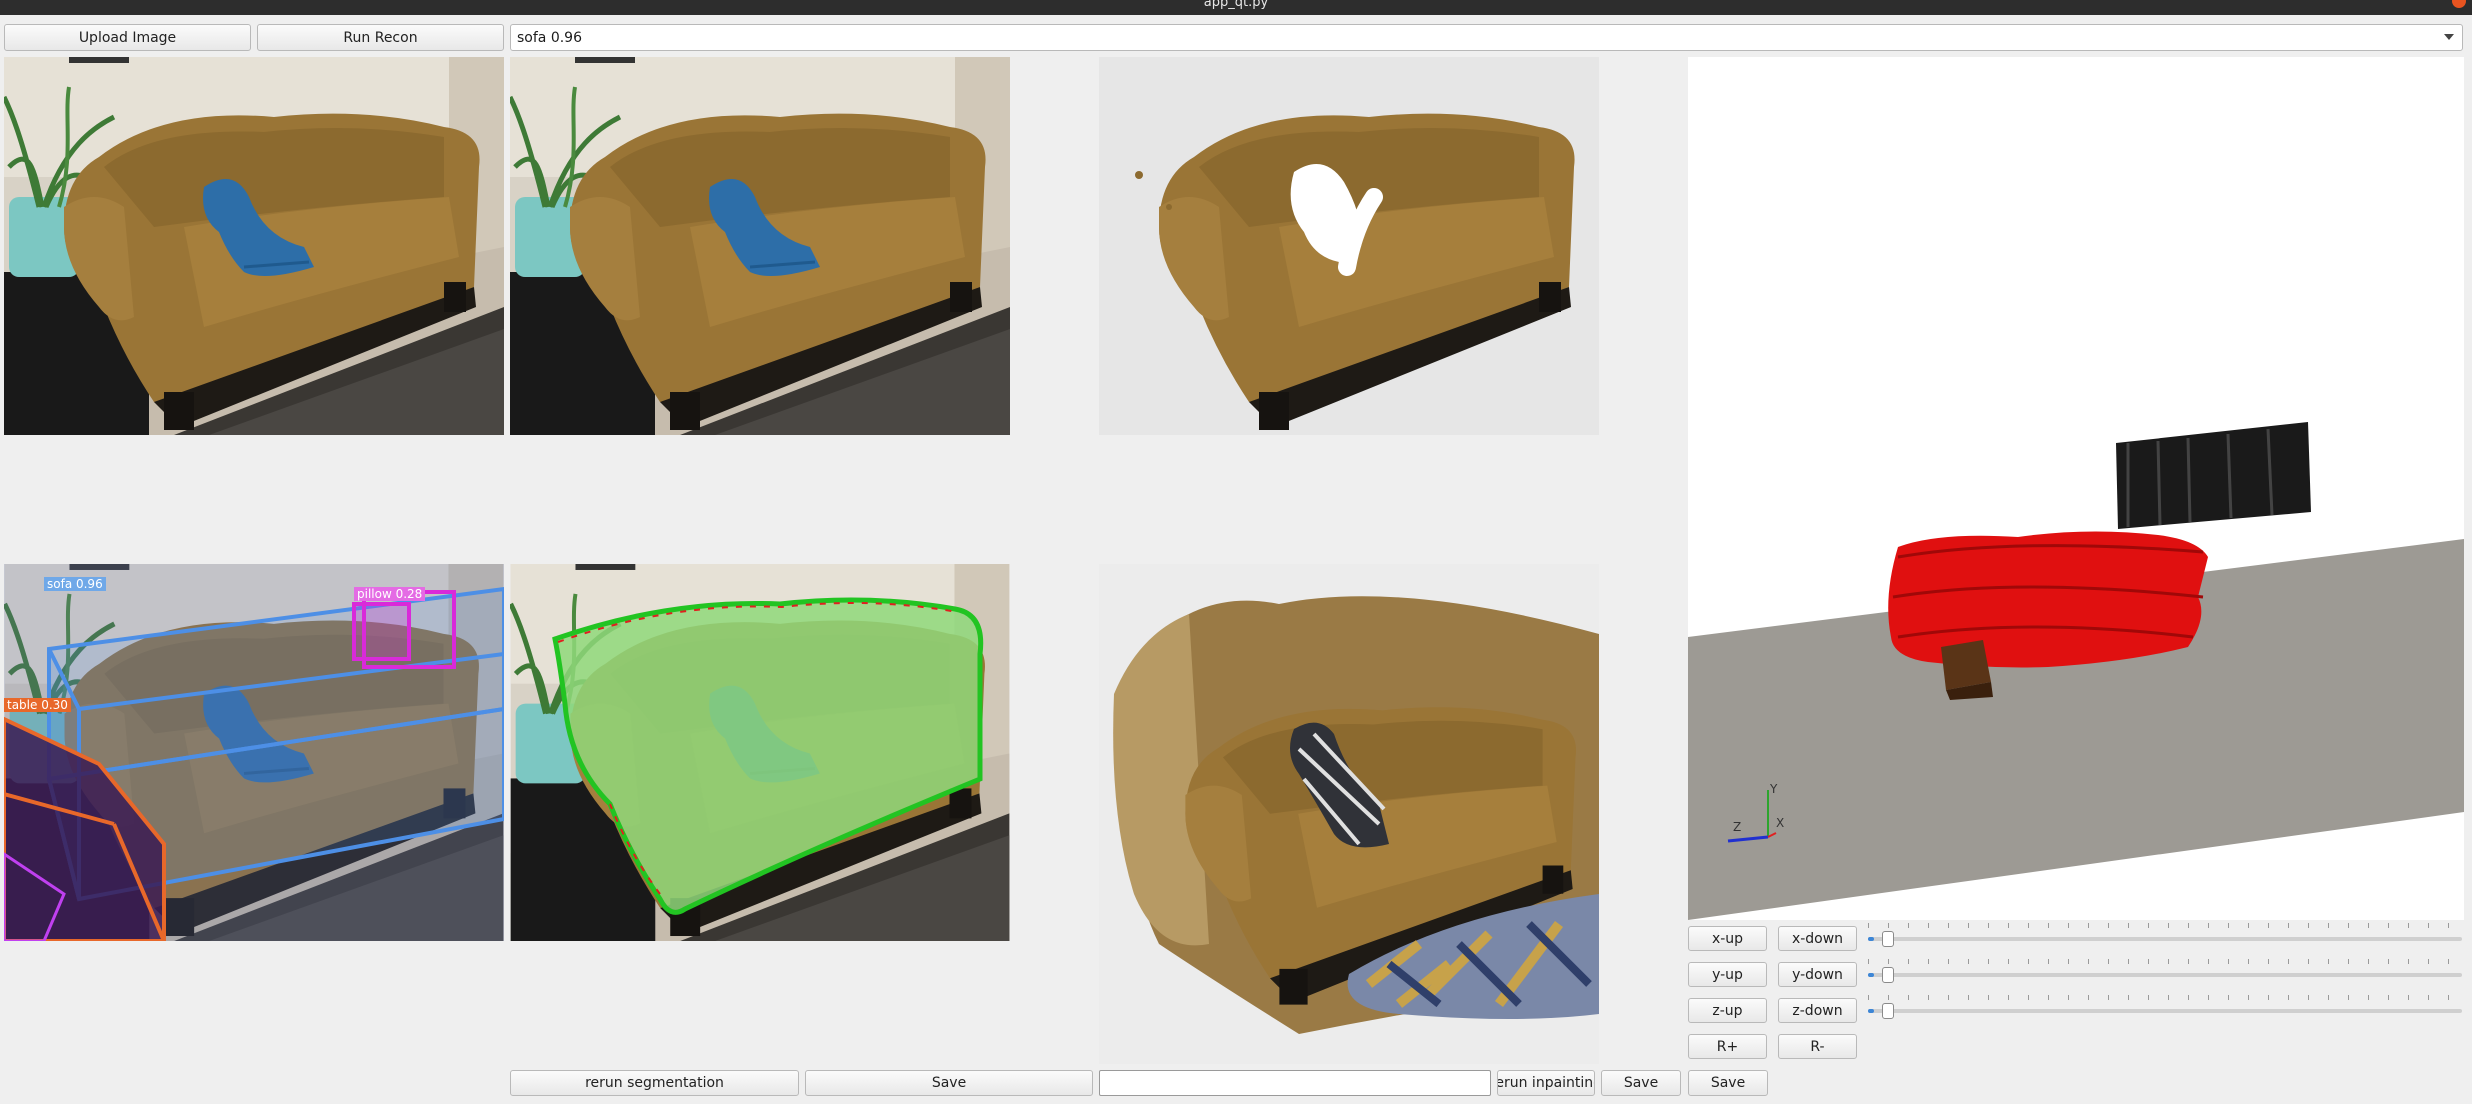 Image resolution: width=2472 pixels, height=1104 pixels. What do you see at coordinates (1871, 939) in the screenshot?
I see `x-slider-fill` at bounding box center [1871, 939].